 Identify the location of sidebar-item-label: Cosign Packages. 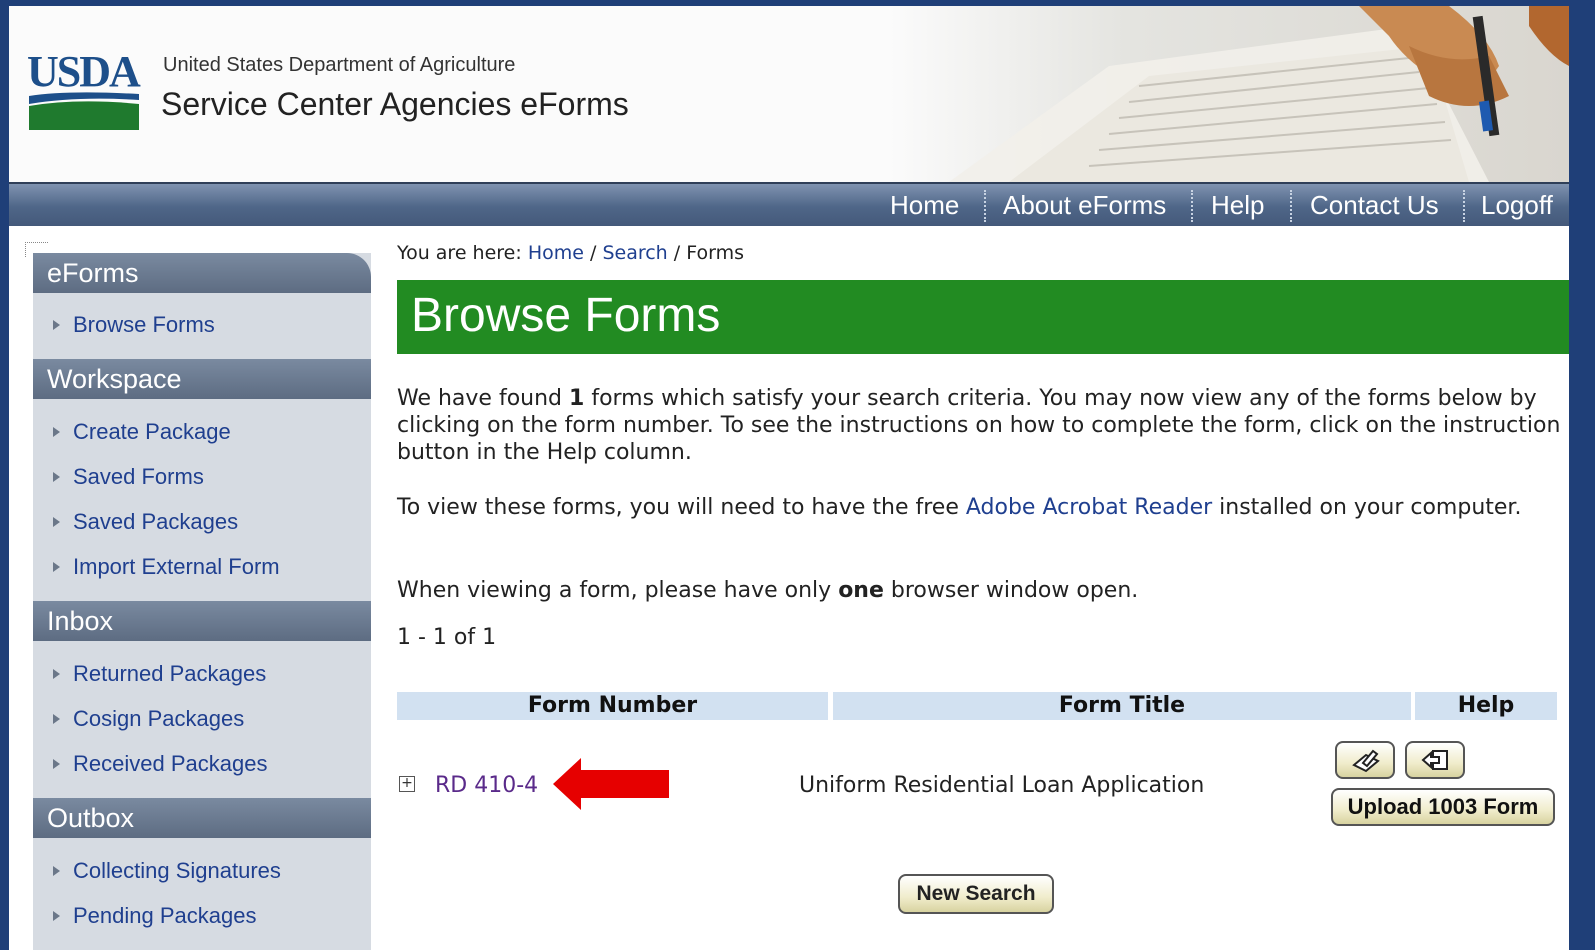
(159, 718).